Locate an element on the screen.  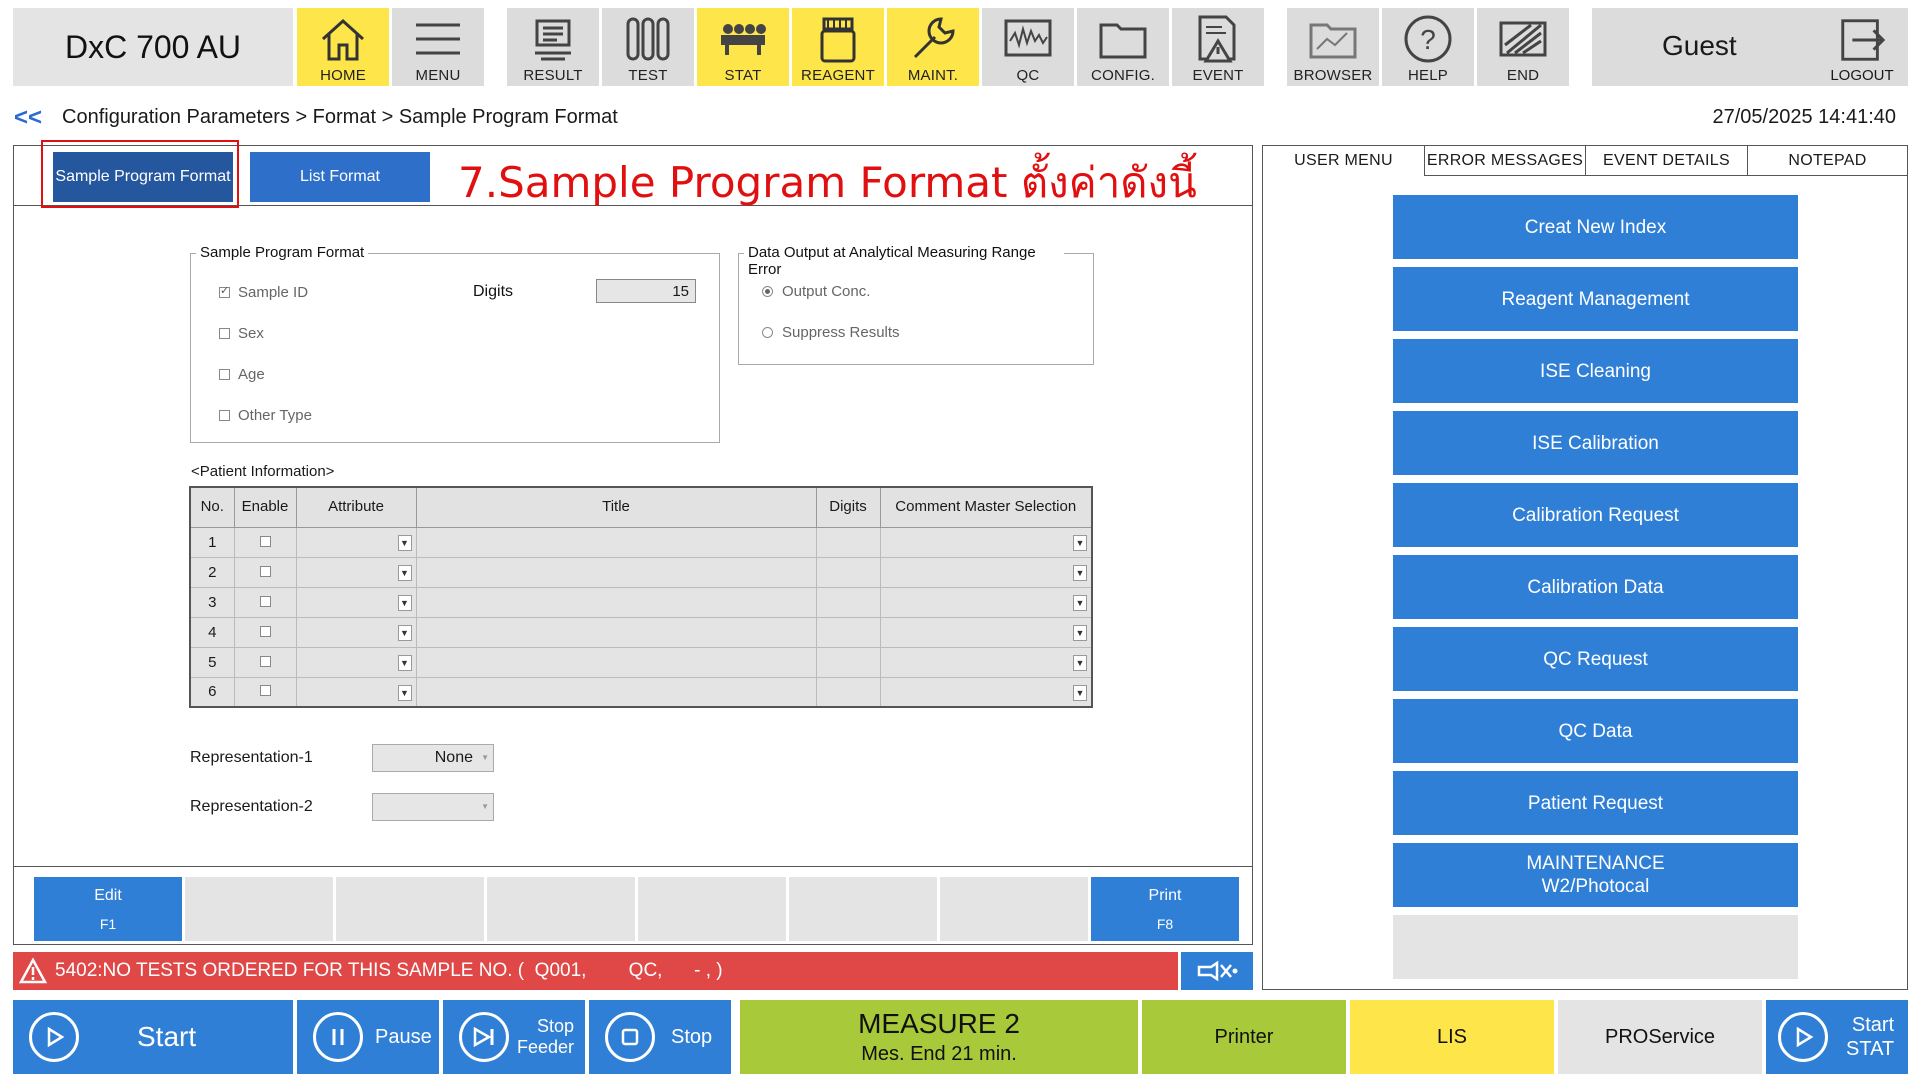
sample-id-checkbox: Sample ID is located at coordinates (263, 292).